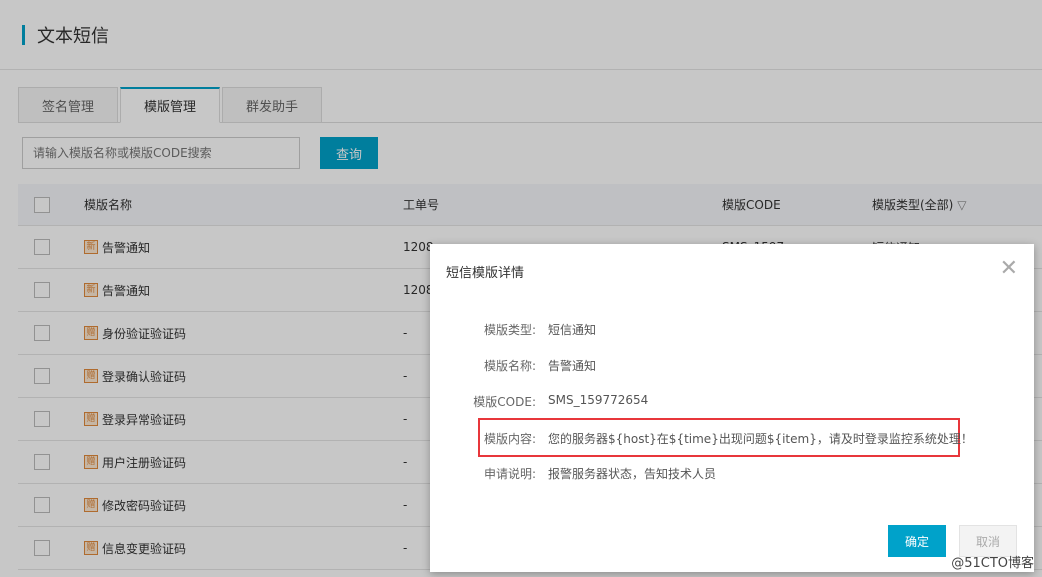  I want to click on field-description: 申请说明: 报警服务器状态，告知技术人员, so click(573, 473).